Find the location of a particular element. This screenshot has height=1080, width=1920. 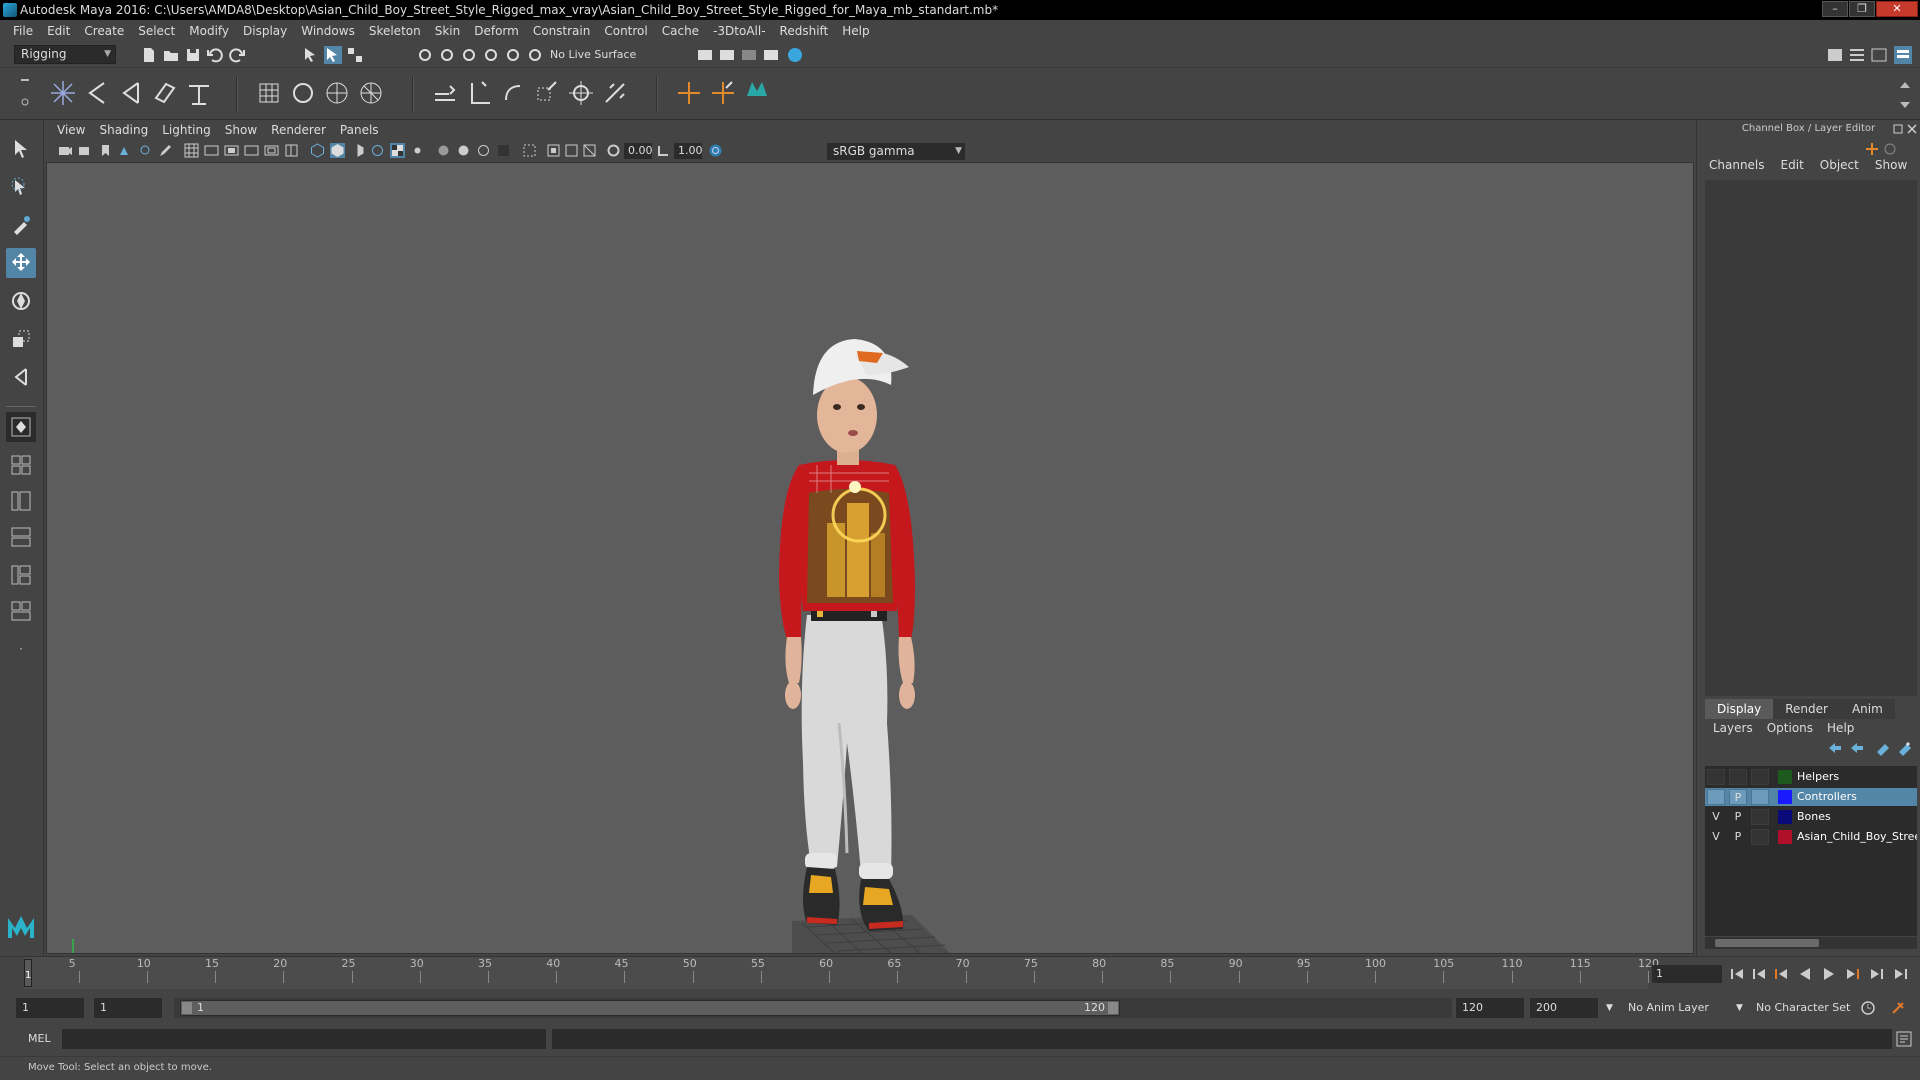

hypershade-icon is located at coordinates (795, 55).